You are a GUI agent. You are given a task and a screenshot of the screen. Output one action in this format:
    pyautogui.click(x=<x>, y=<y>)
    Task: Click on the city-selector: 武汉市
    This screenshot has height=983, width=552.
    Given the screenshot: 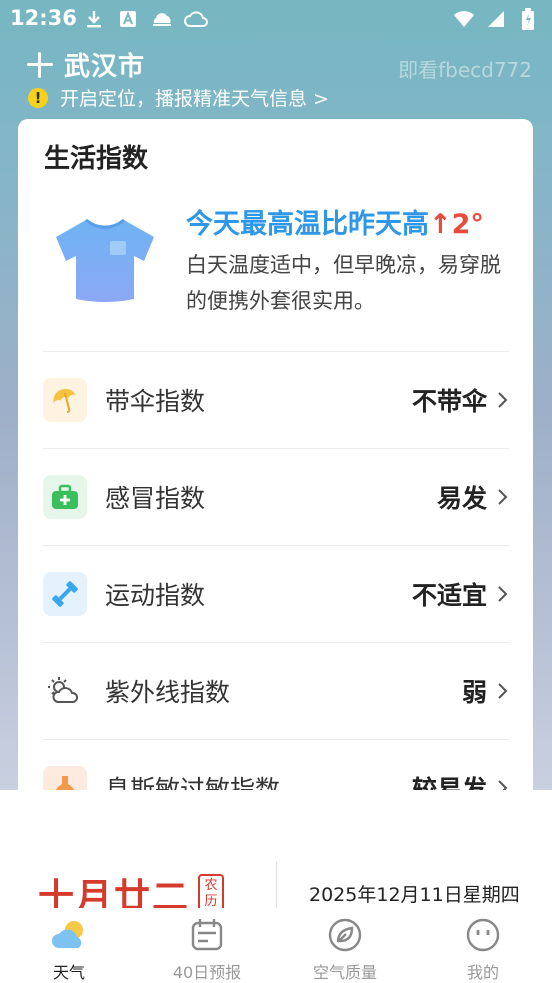 What is the action you would take?
    pyautogui.click(x=85, y=64)
    